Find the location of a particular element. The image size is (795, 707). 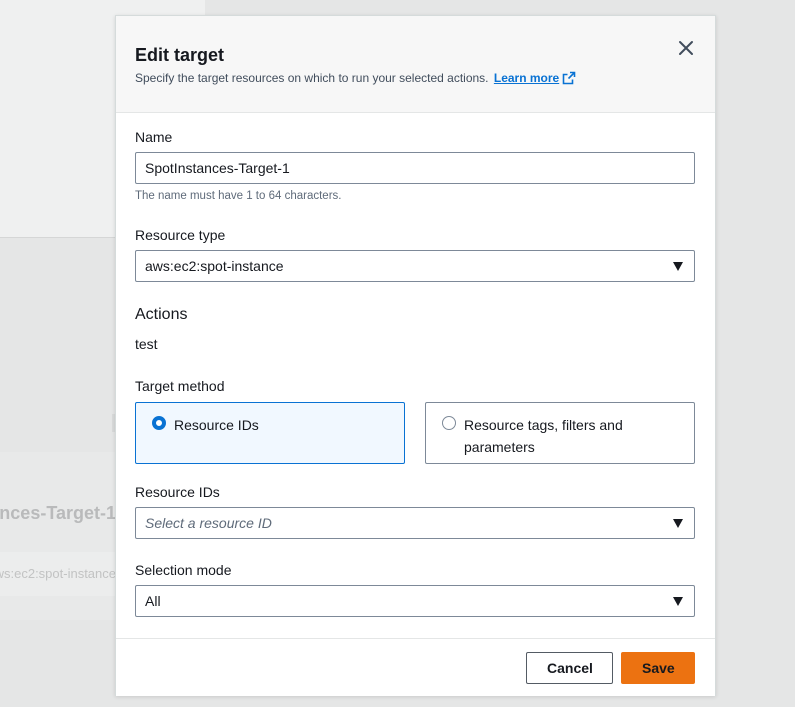

target-method-label: Target method is located at coordinates (180, 386).